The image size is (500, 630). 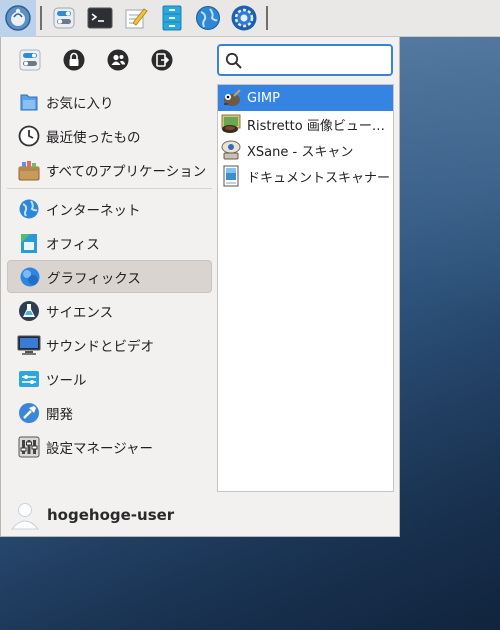 I want to click on category-label: すべてのアプリケーション, so click(x=126, y=171).